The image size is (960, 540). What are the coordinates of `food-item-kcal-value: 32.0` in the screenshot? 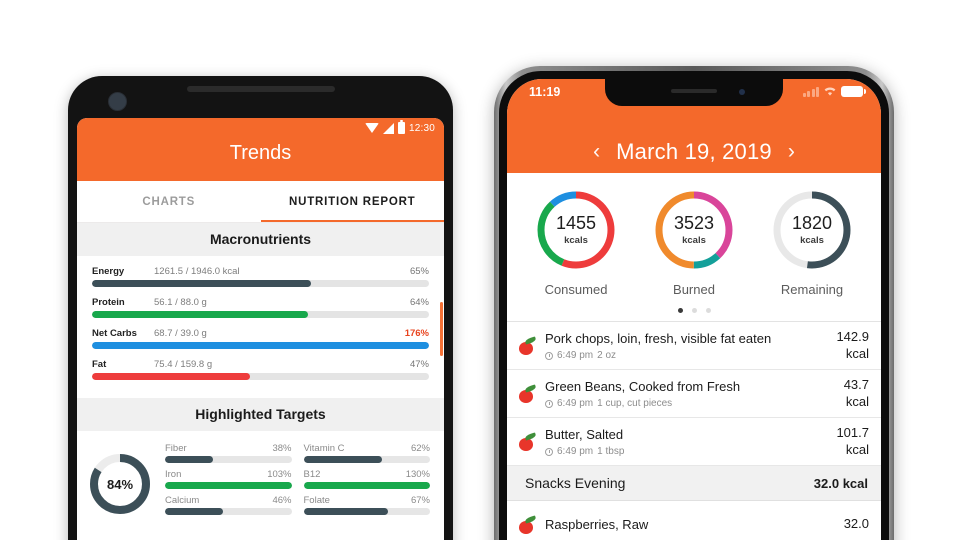 It's located at (856, 524).